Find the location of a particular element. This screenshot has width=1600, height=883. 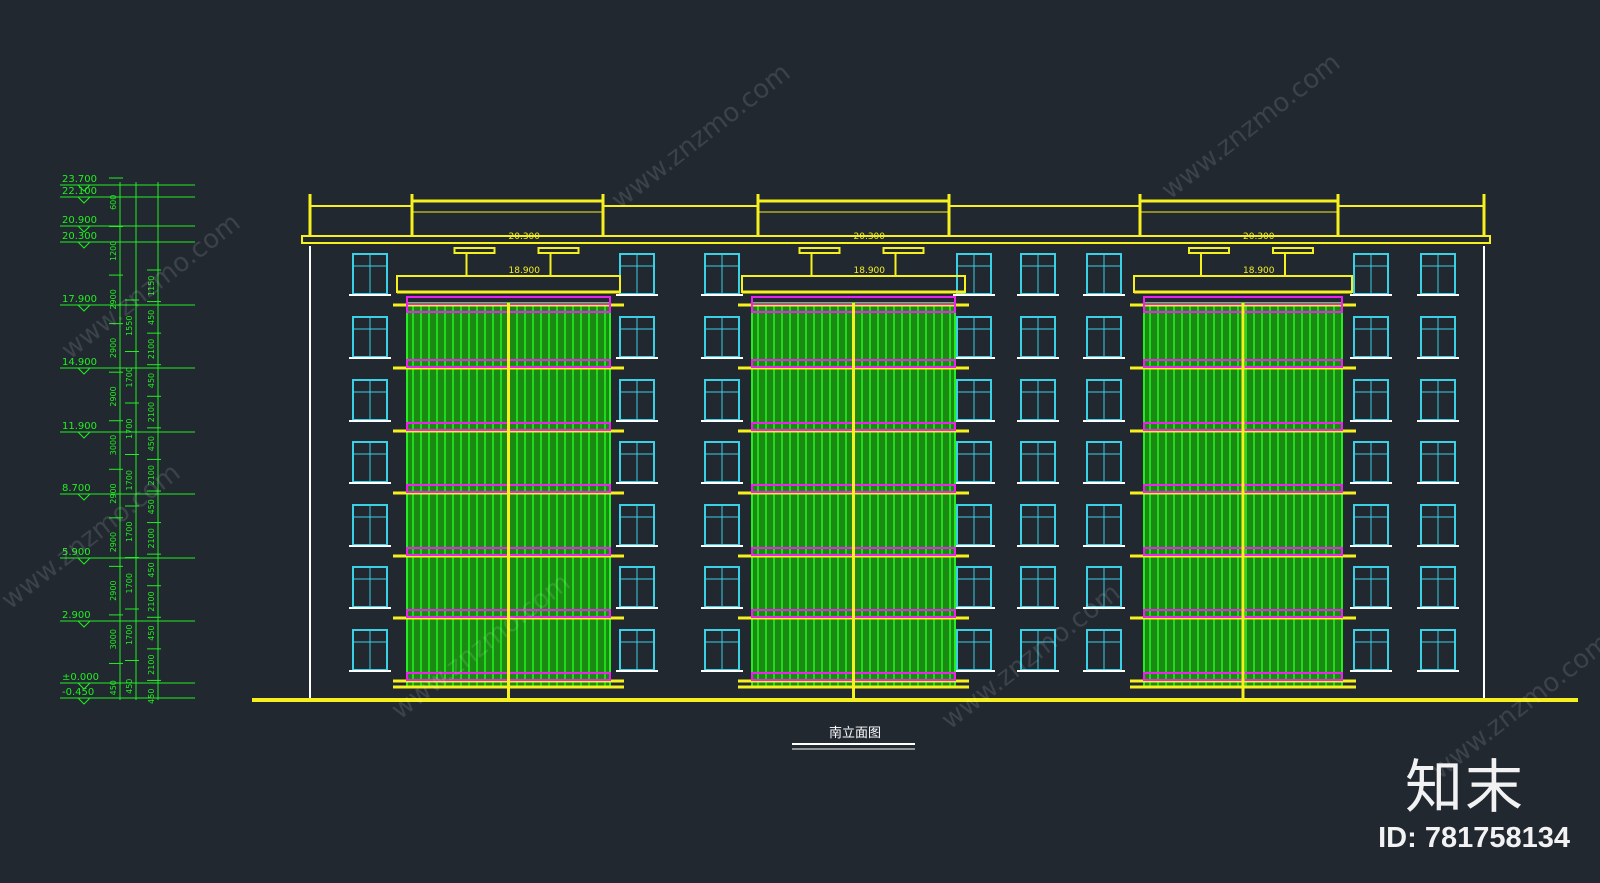

dimension-text: 1200 is located at coordinates (113, 251).